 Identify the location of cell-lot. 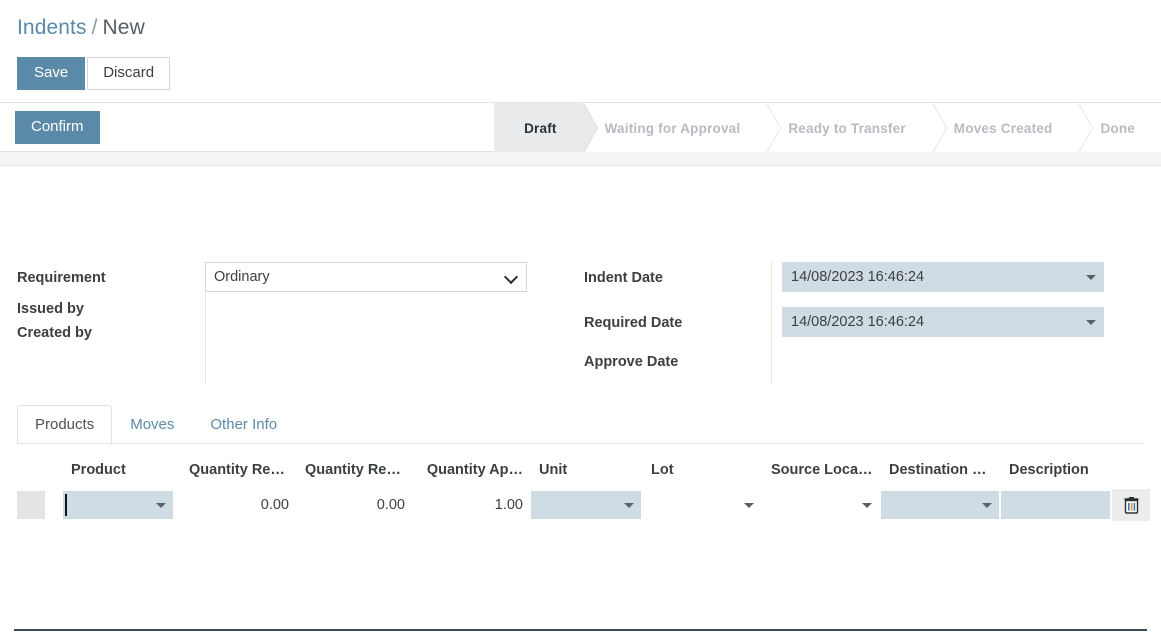
(703, 505).